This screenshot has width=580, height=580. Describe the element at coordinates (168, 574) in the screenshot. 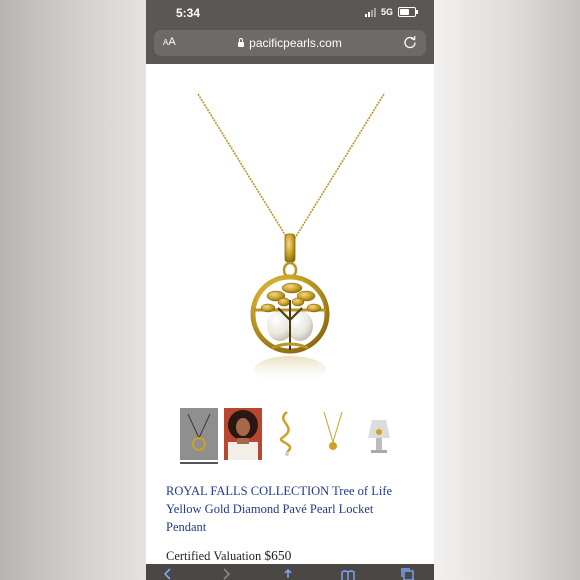

I see `back-icon` at that location.